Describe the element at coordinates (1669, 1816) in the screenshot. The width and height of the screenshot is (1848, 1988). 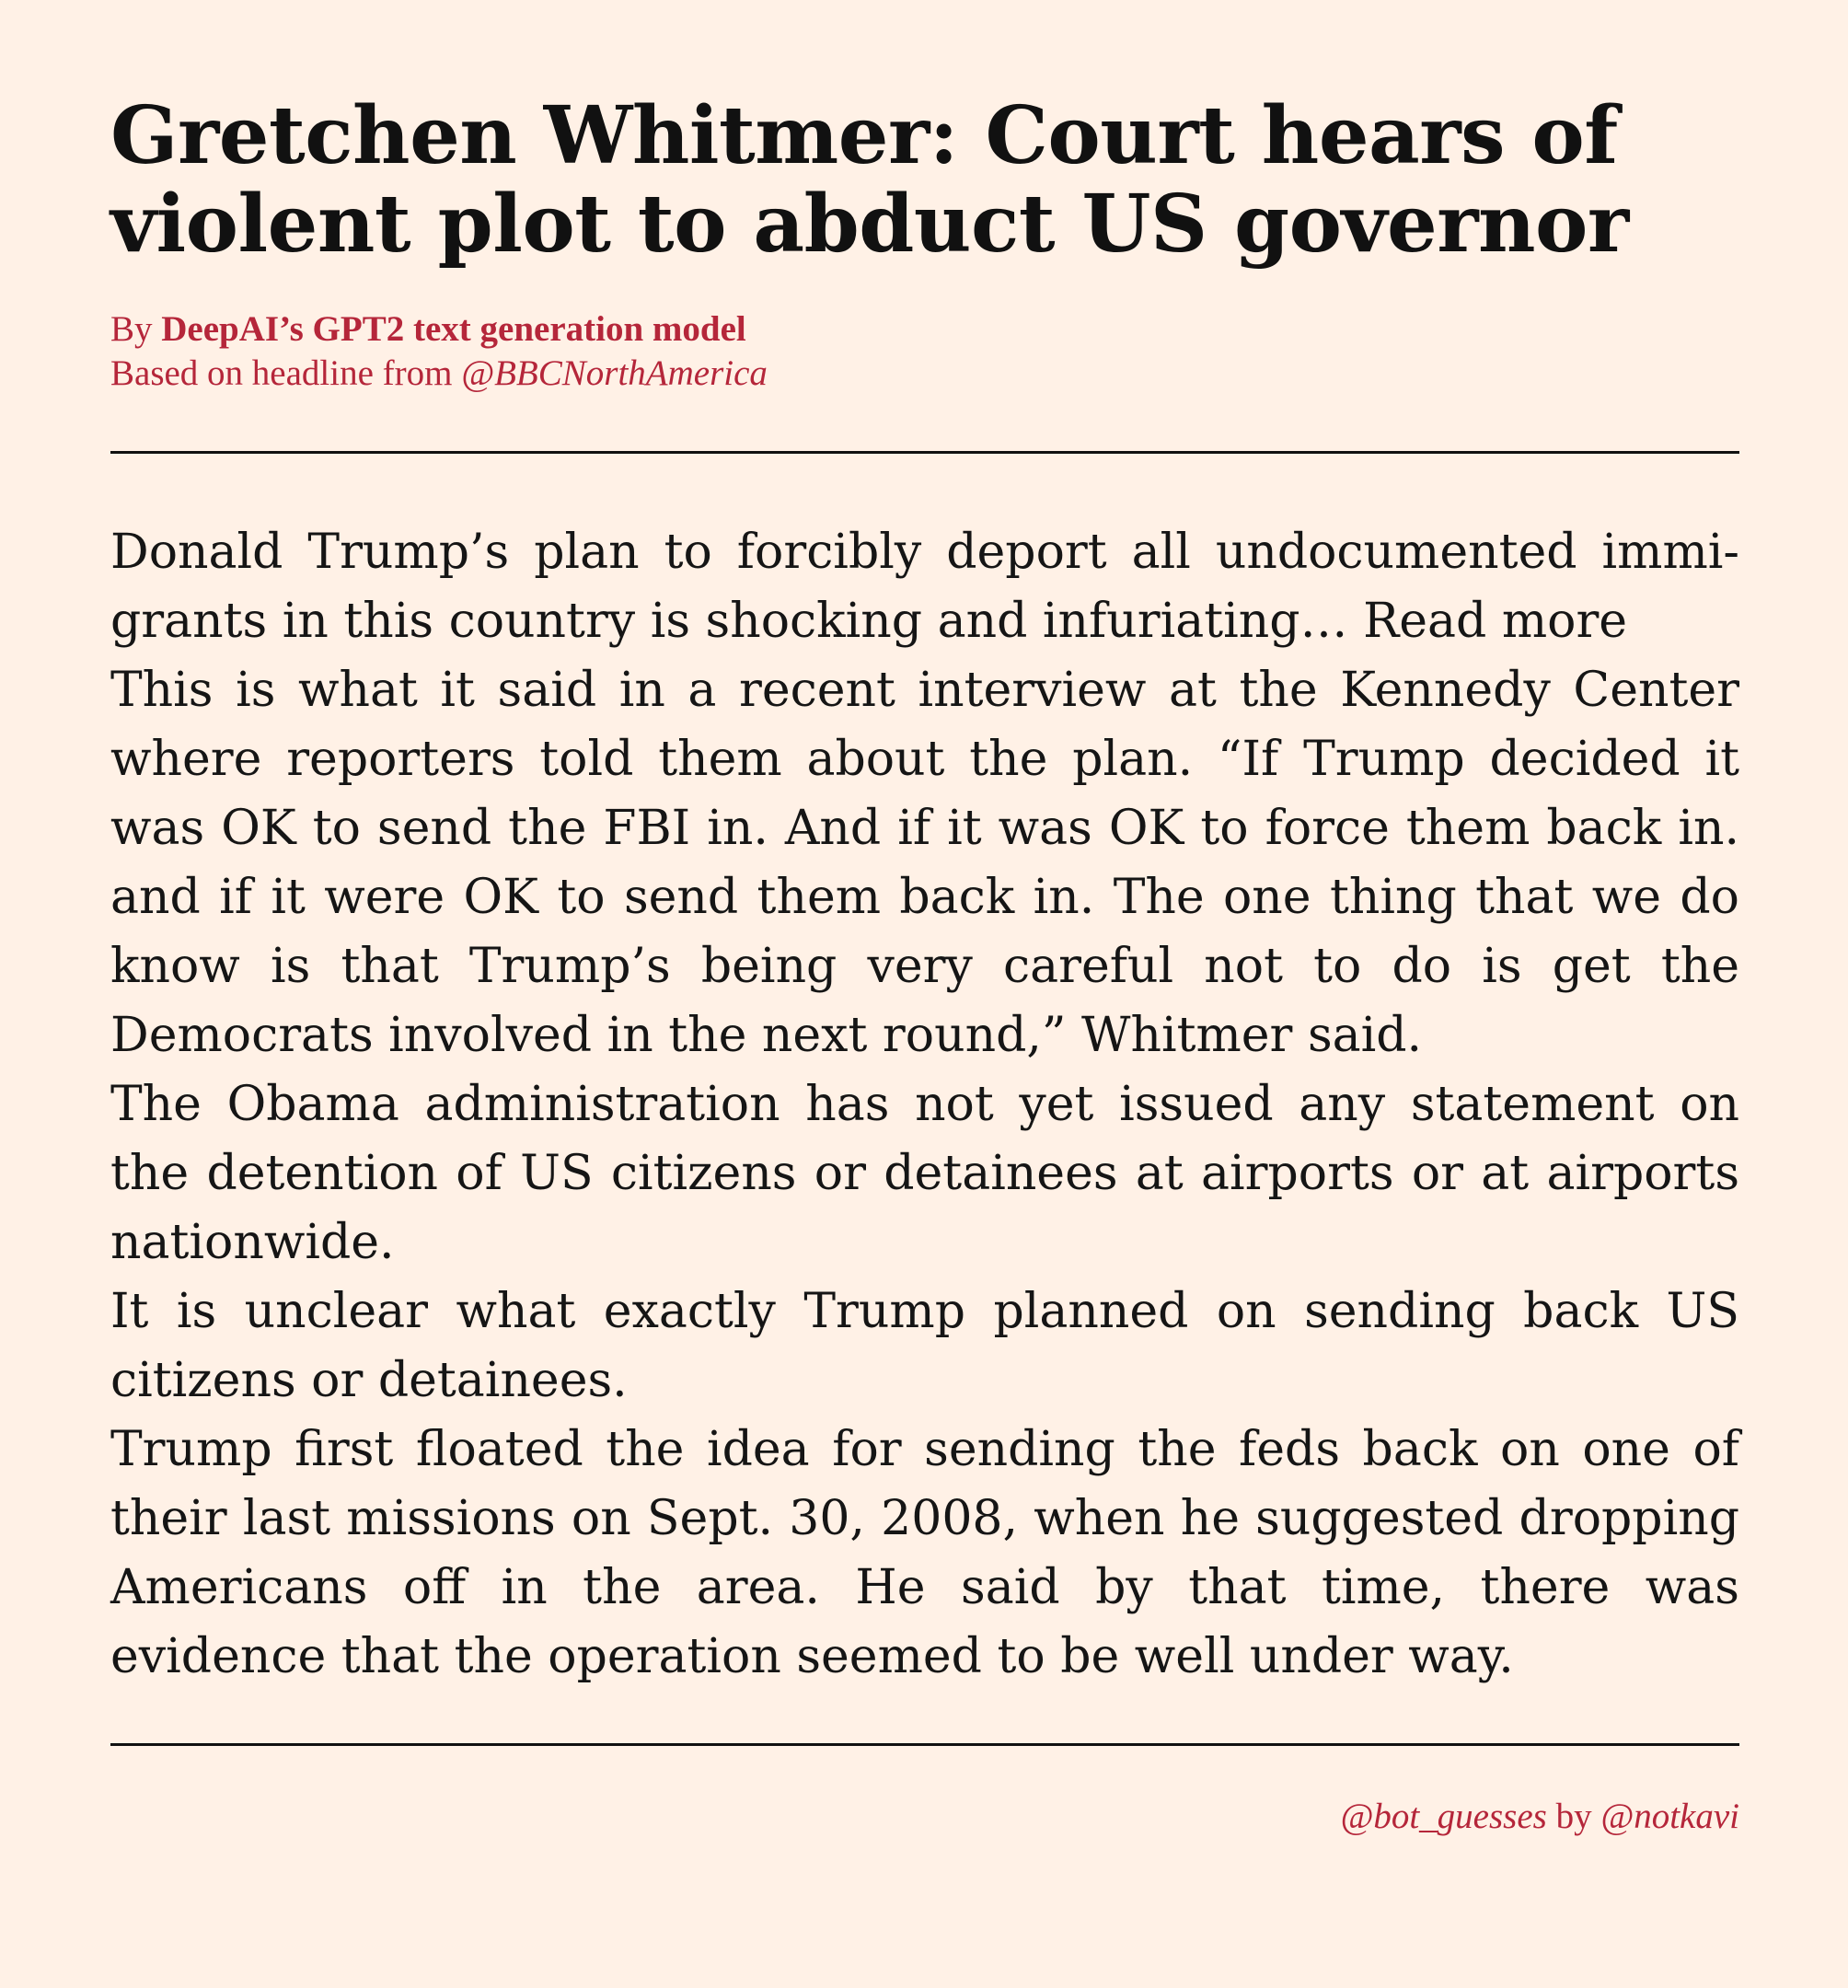
I see `creator-handle: @notkavi` at that location.